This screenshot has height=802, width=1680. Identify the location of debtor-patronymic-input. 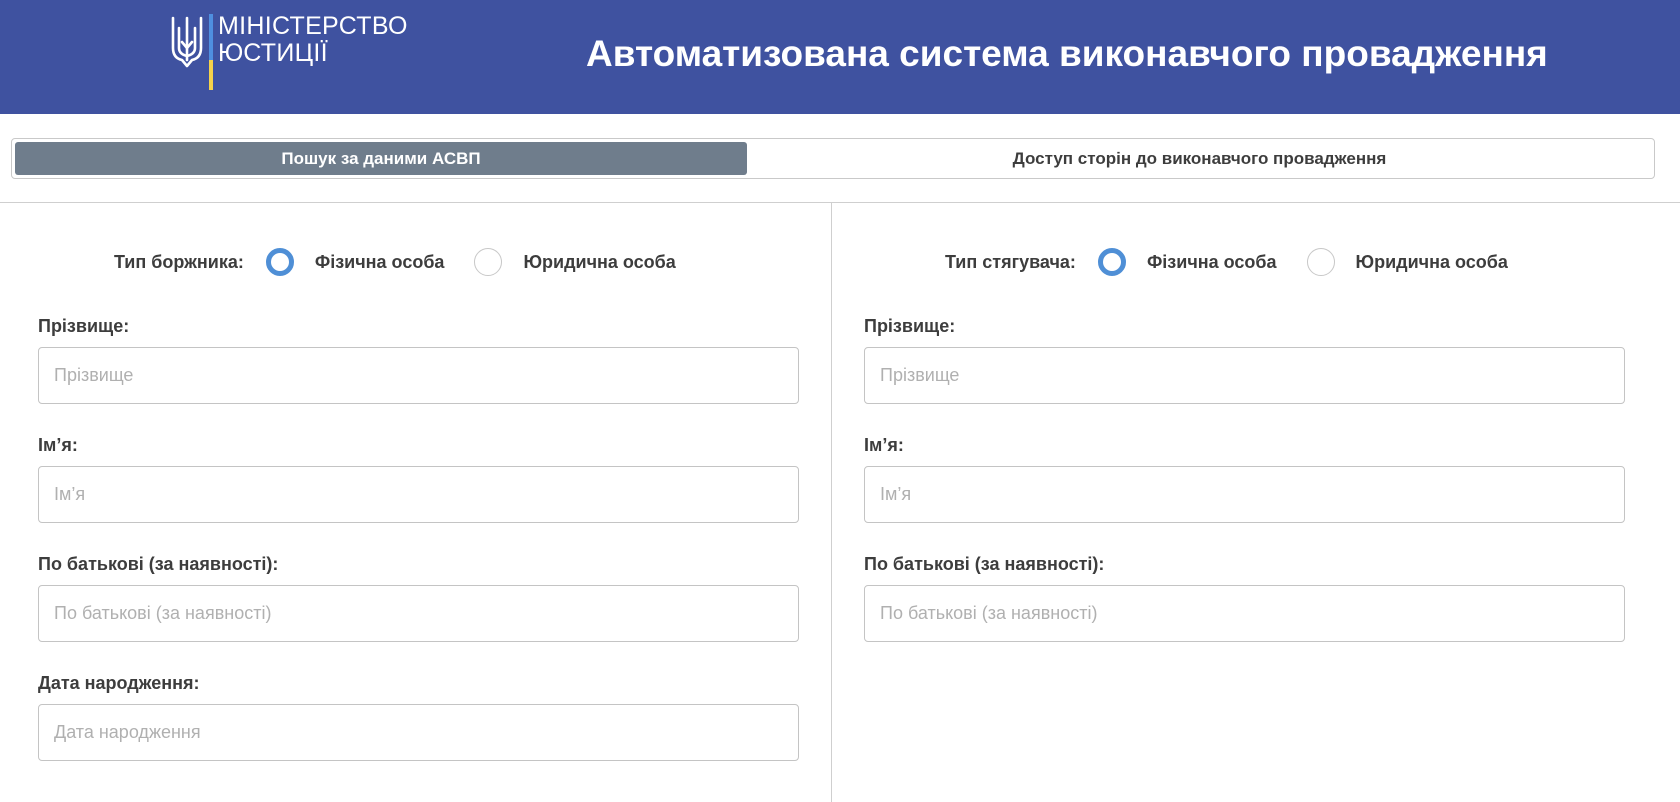
(418, 613).